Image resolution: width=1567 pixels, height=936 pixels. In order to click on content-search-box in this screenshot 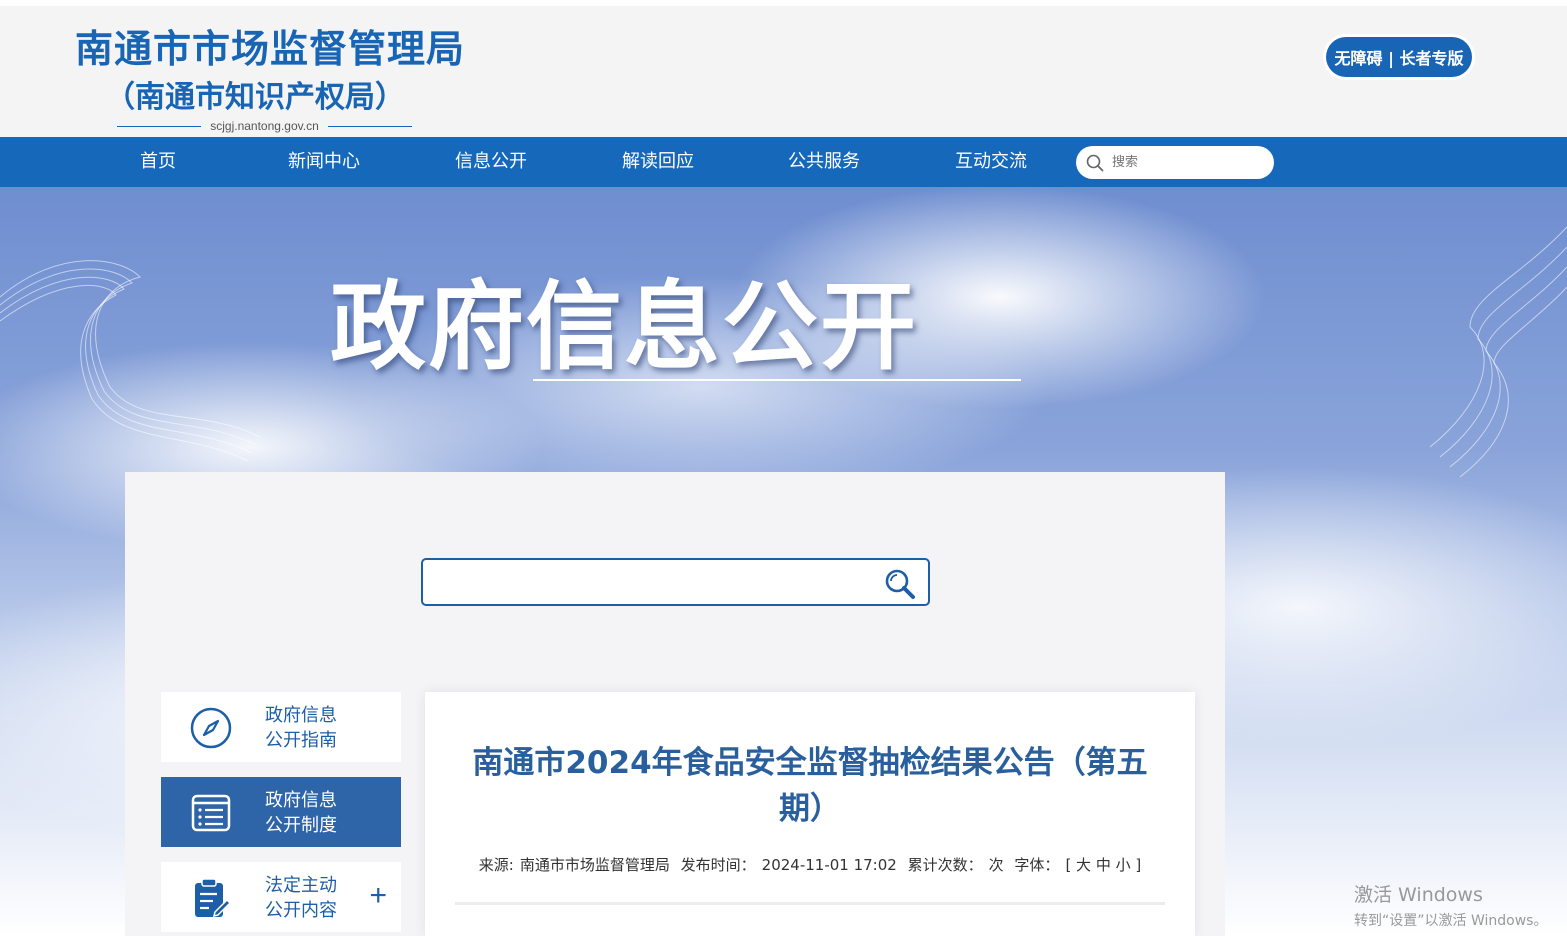, I will do `click(675, 582)`.